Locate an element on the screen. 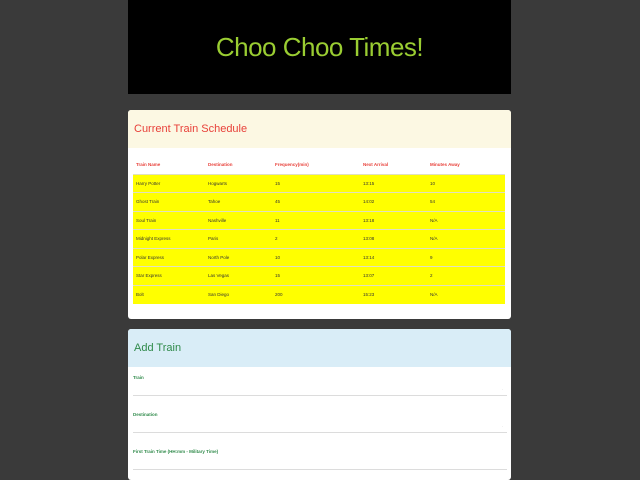 Image resolution: width=640 pixels, height=480 pixels. table-row: Soul Train Nashville 11 13:18 N/A is located at coordinates (319, 220).